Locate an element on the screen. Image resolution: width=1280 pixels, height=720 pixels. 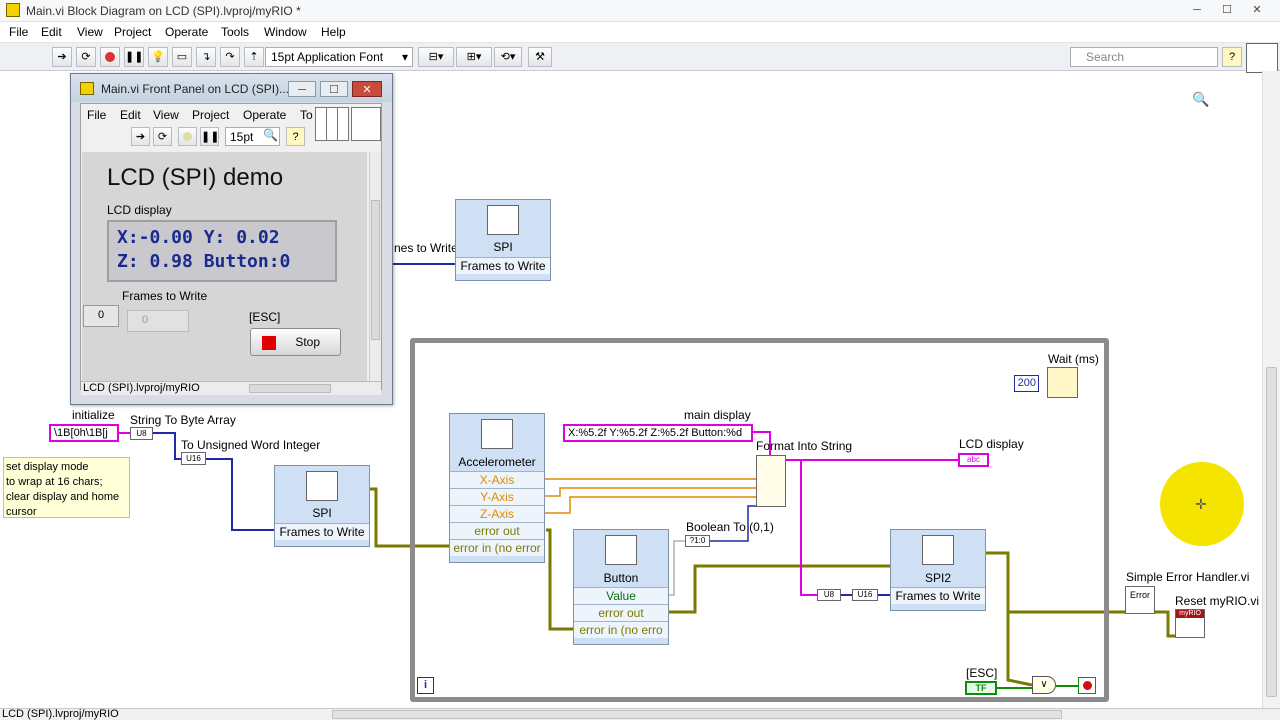
reset-myrio-label: Reset myRIO.vi is located at coordinates (1217, 601).